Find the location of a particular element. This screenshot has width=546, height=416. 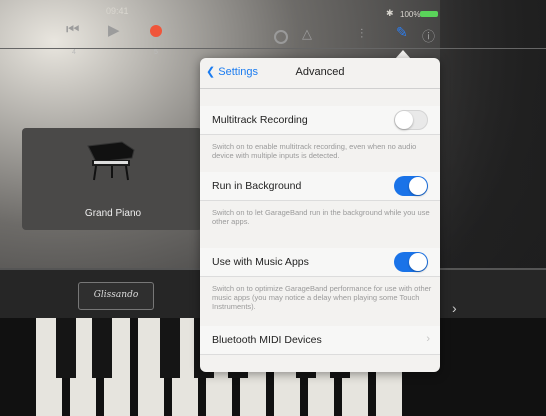

play-icon: ▶ is located at coordinates (114, 30).